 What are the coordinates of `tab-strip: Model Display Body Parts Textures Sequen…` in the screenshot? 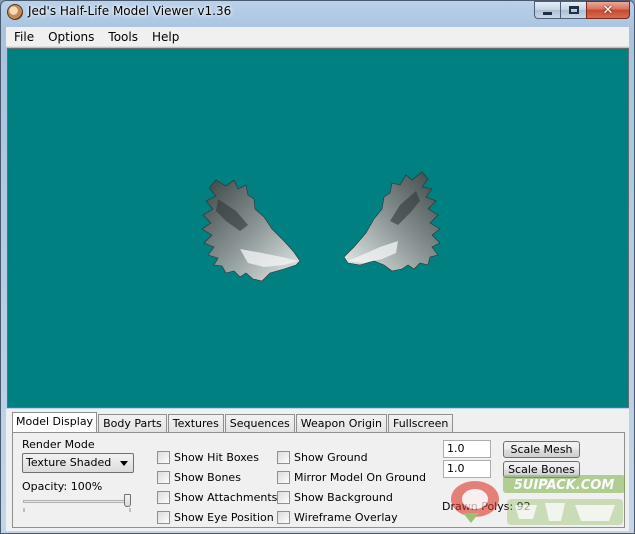 It's located at (233, 422).